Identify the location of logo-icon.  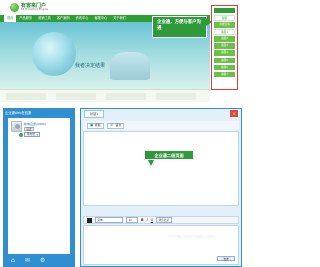
(14, 7).